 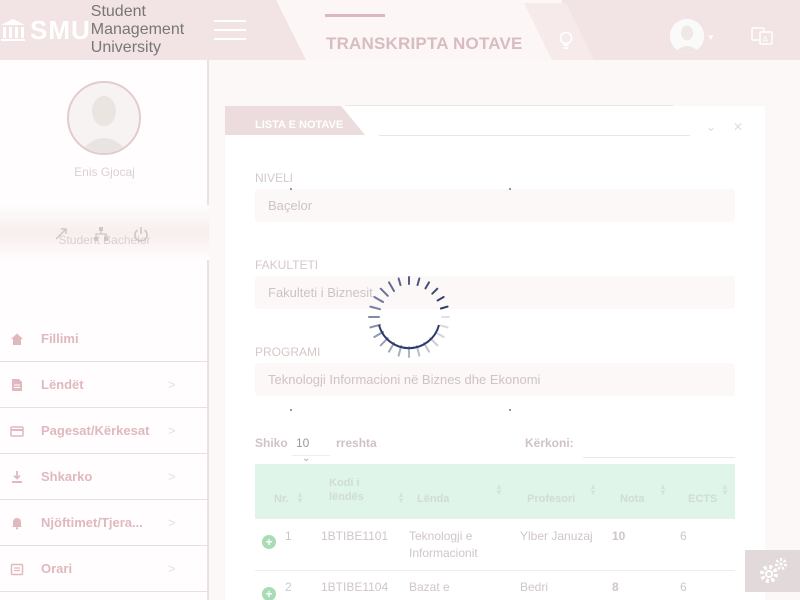 I want to click on collapse-icon: ⌄, so click(x=711, y=127).